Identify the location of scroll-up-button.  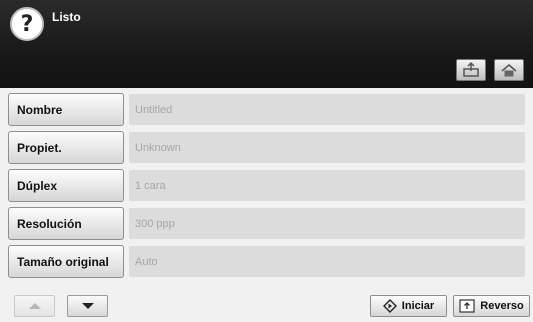
(34, 306).